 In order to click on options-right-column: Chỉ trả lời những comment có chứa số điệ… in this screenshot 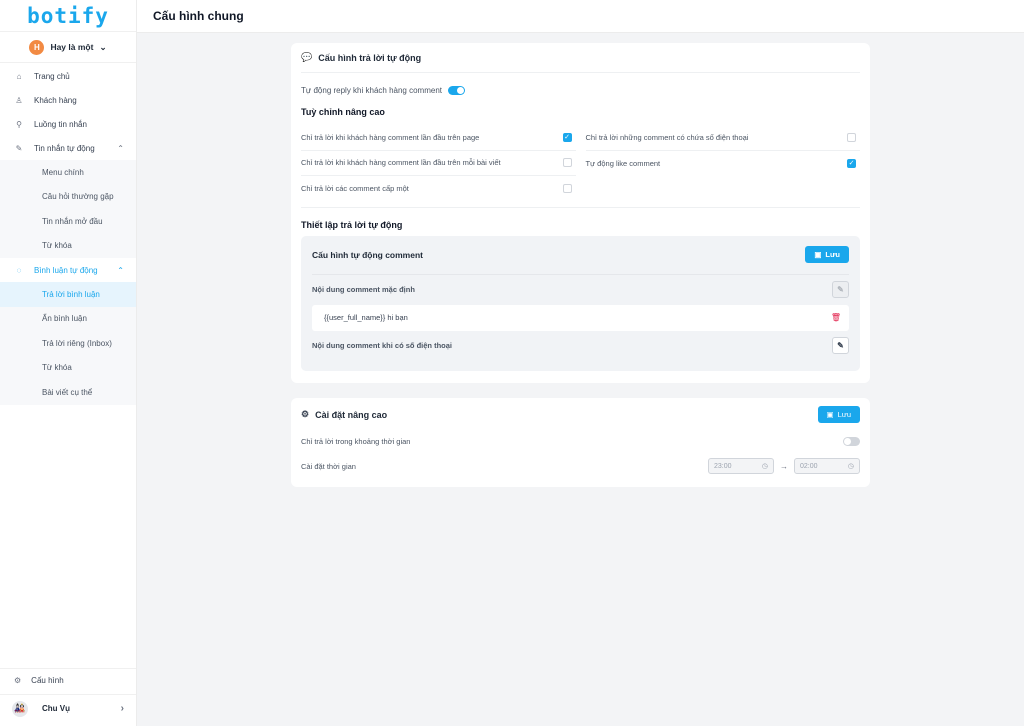, I will do `click(723, 163)`.